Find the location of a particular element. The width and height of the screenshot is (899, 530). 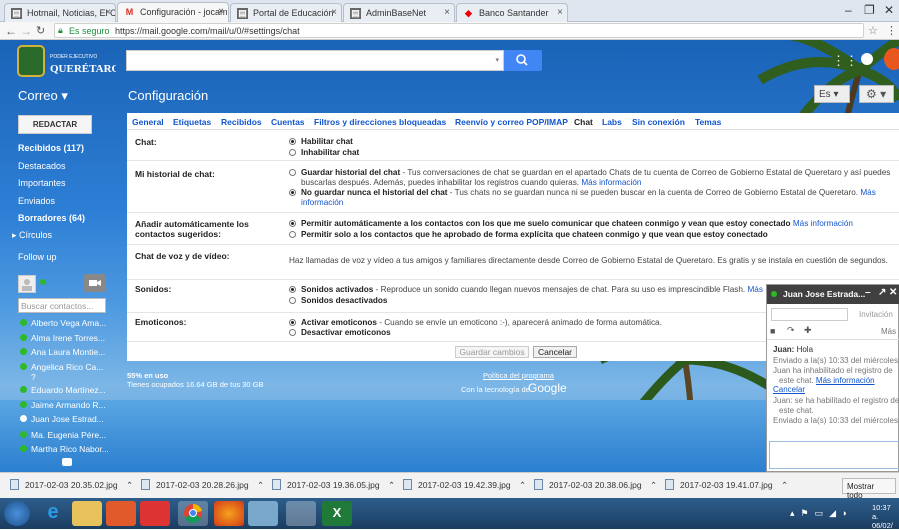

status-online-icon is located at coordinates (43, 282).